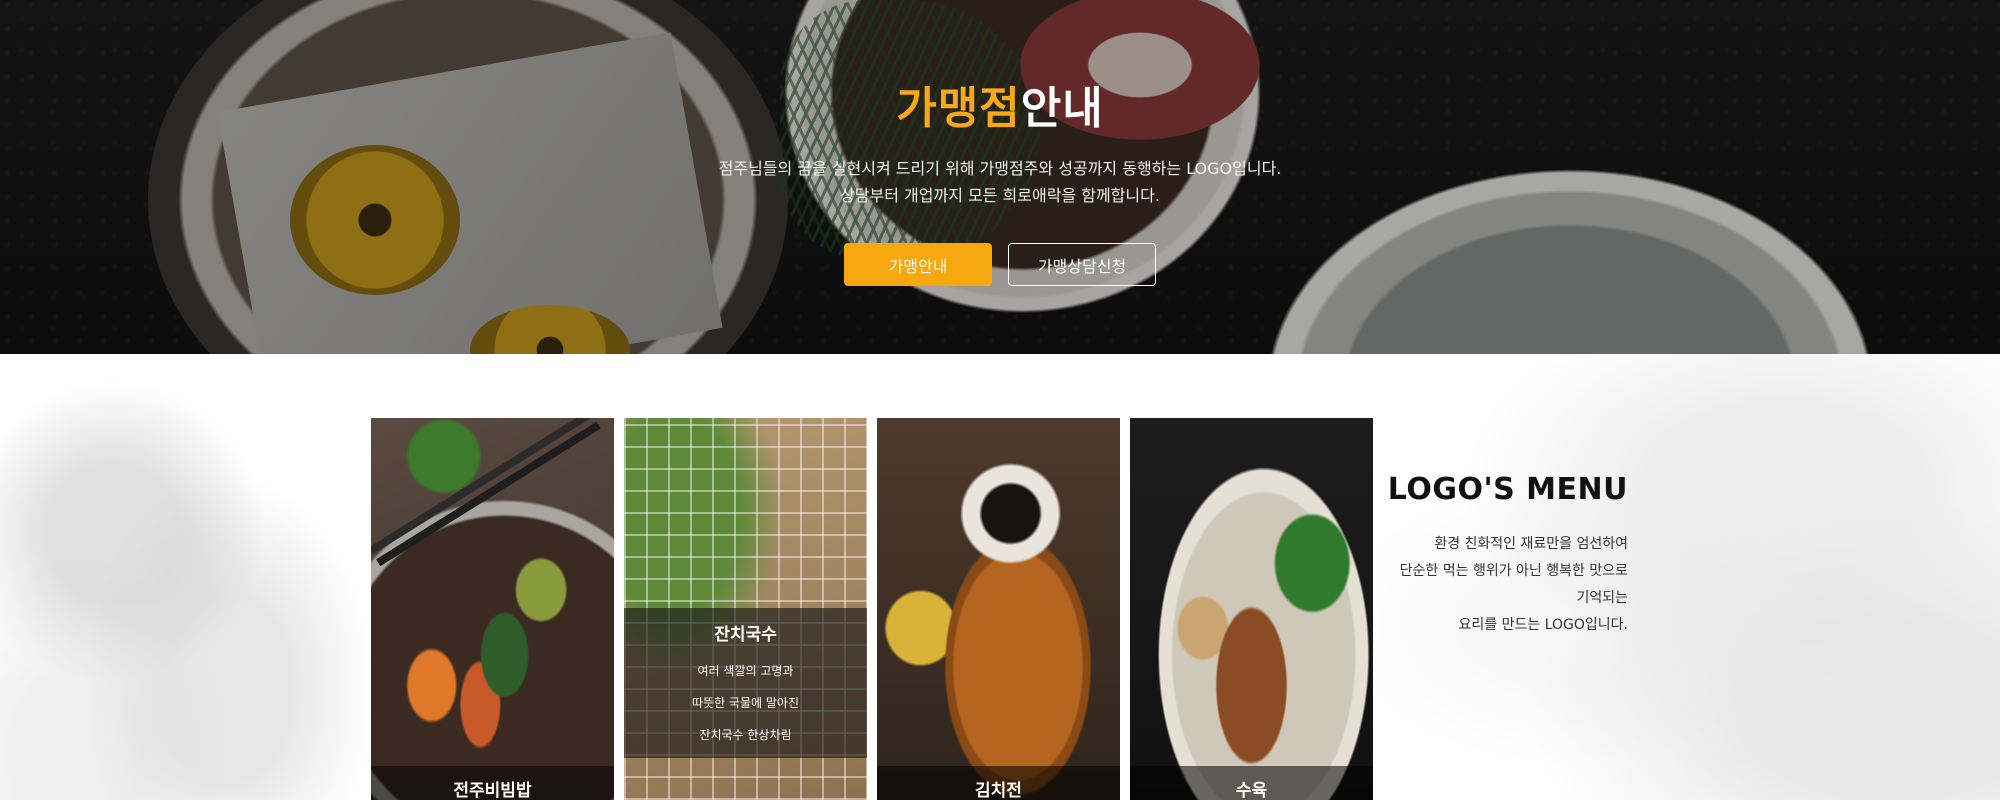 The image size is (2000, 800). What do you see at coordinates (918, 264) in the screenshot?
I see `franchise-info-button: 가맹안내` at bounding box center [918, 264].